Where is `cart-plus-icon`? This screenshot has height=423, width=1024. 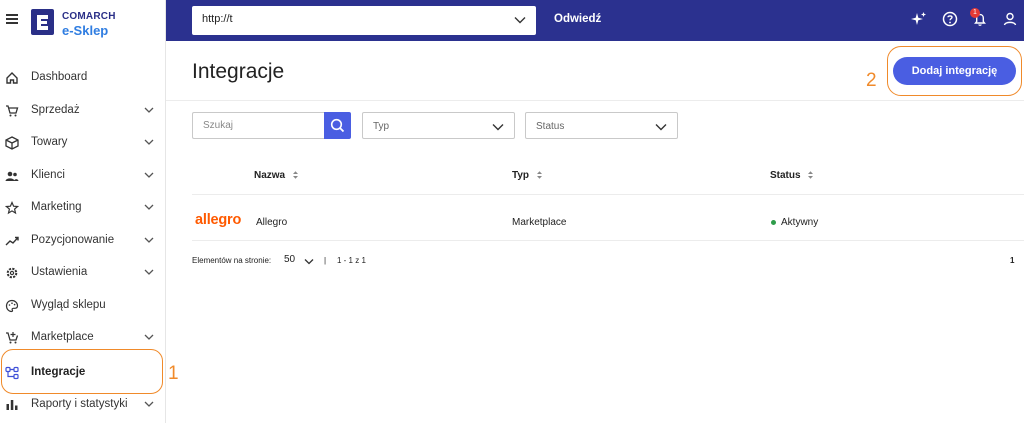 cart-plus-icon is located at coordinates (12, 338).